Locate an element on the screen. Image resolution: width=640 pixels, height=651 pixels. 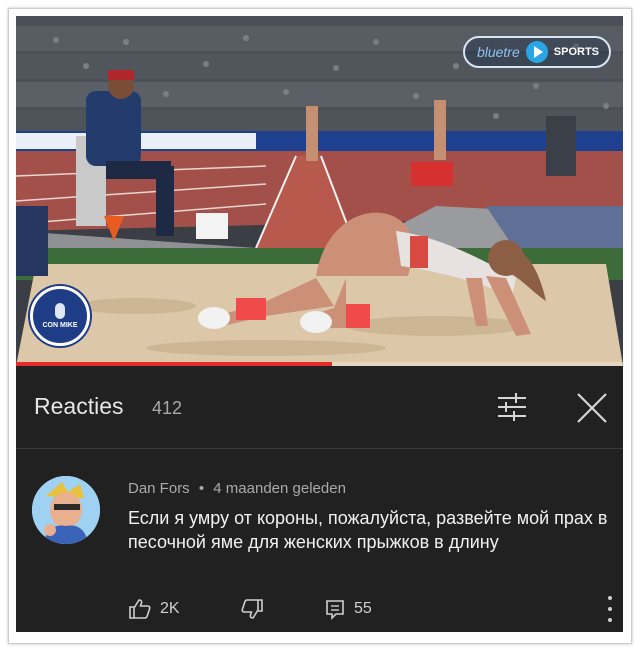
comment-actions: 2K 55 is located at coordinates (373, 610).